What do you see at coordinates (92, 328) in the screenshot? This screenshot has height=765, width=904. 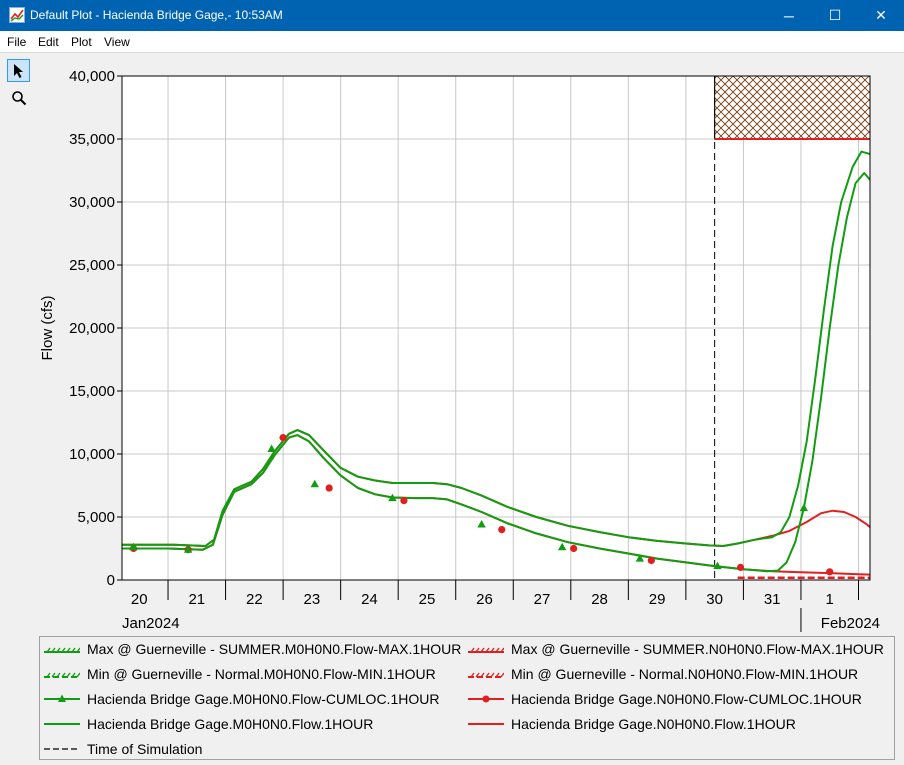 I see `y-tick-label: 20,000` at bounding box center [92, 328].